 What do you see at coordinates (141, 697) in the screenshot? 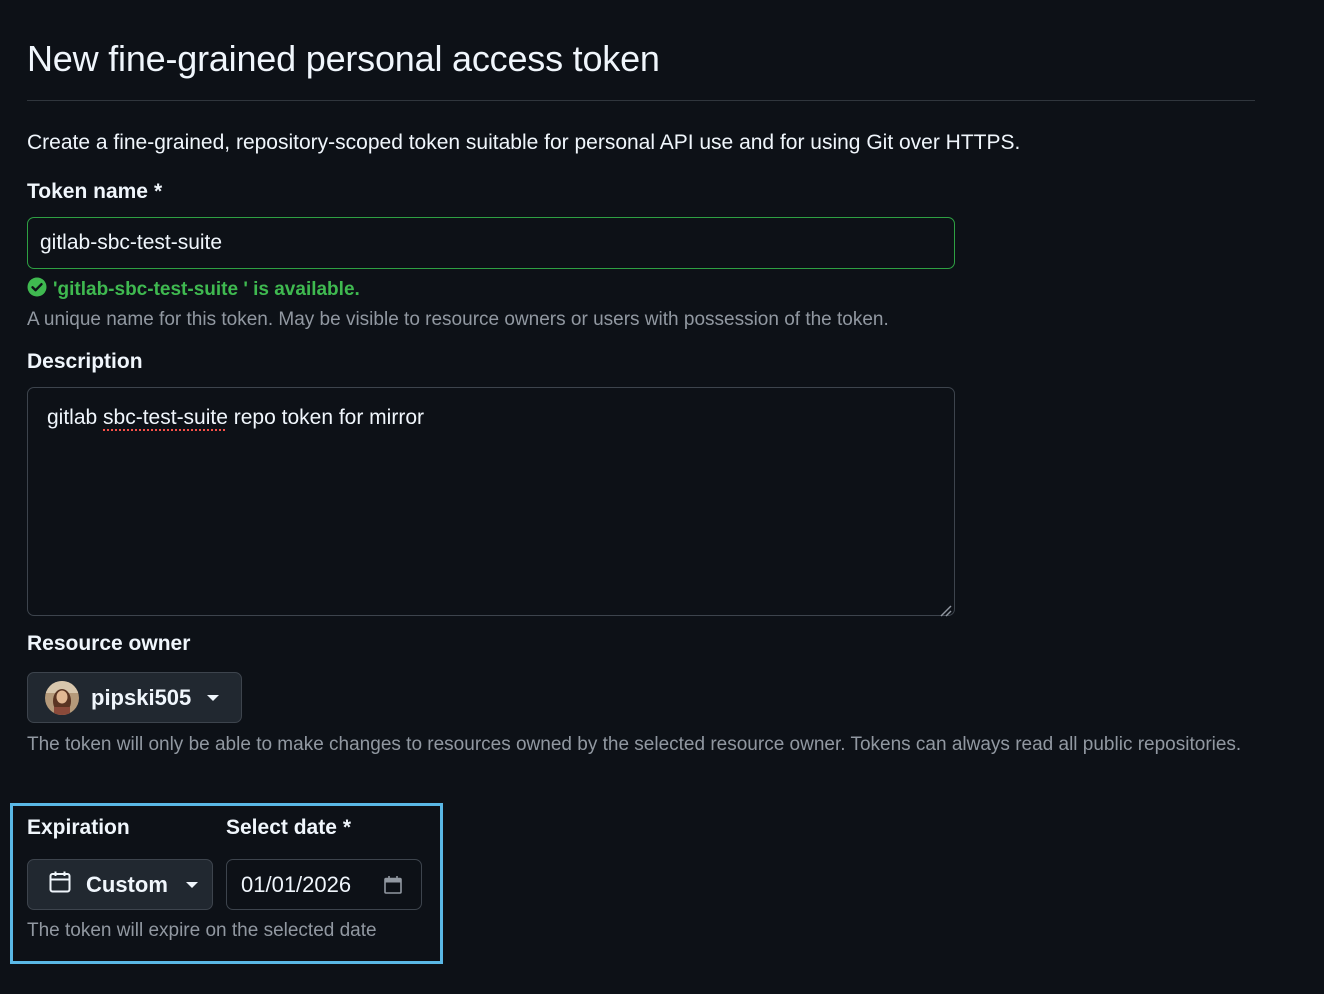
I see `resource-owner-value: pipski505` at bounding box center [141, 697].